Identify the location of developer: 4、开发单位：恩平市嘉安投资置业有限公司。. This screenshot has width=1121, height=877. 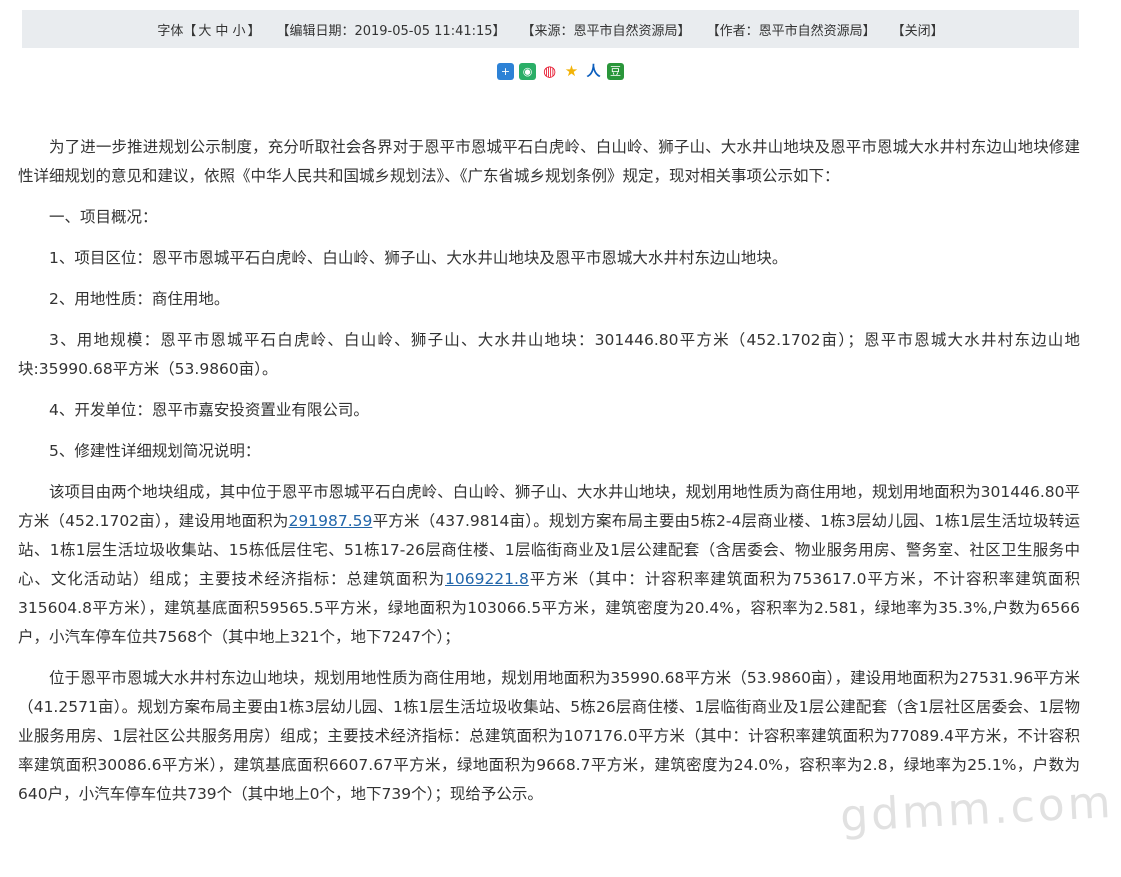
(209, 410).